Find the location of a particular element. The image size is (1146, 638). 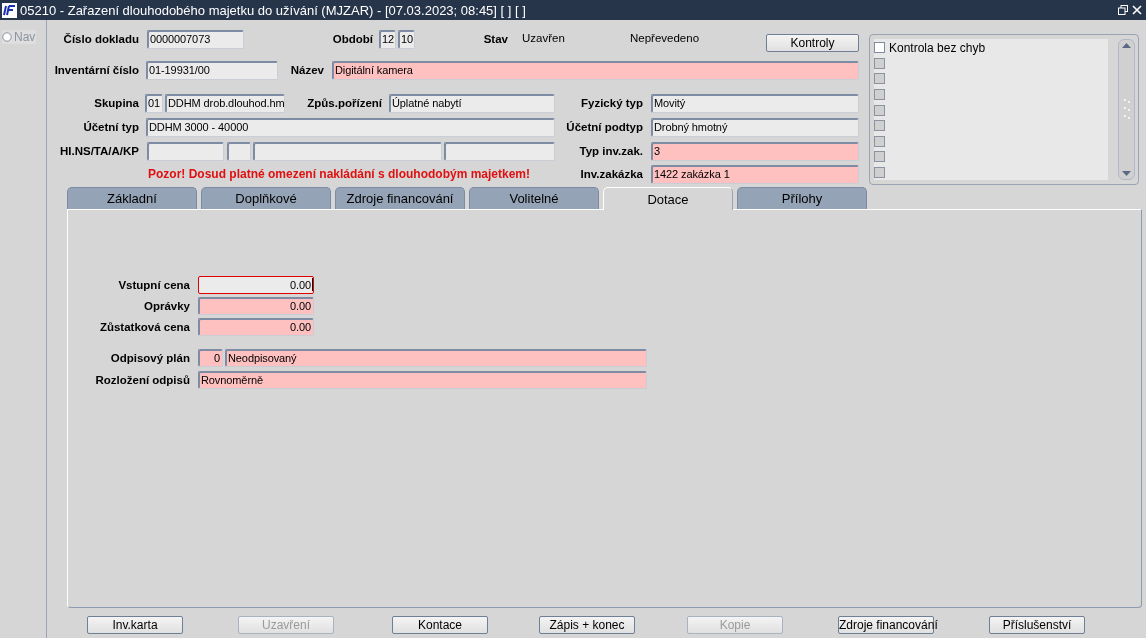

input-field: Úplatné nabytí is located at coordinates (472, 103).